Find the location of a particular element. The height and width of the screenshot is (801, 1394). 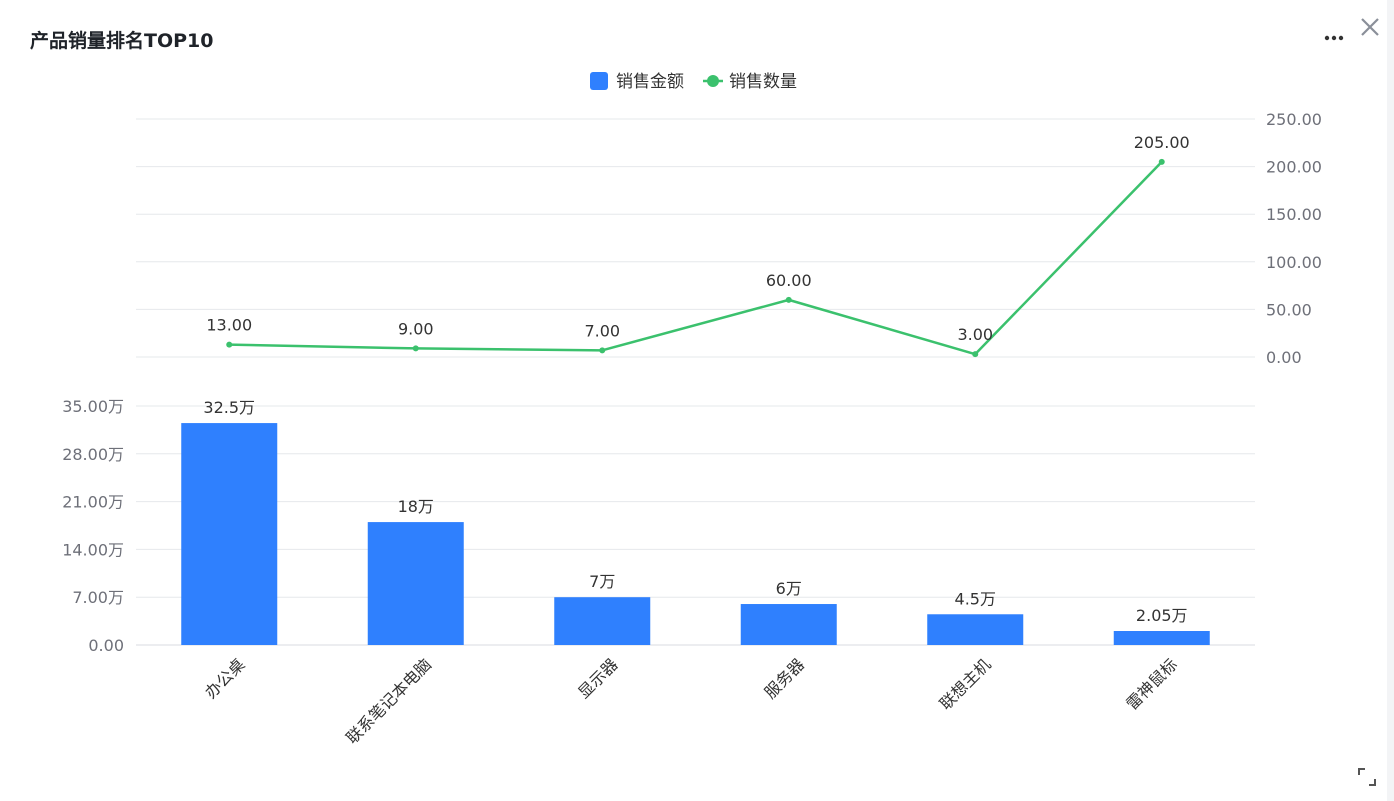

line-data-label: 13.00 is located at coordinates (229, 325).